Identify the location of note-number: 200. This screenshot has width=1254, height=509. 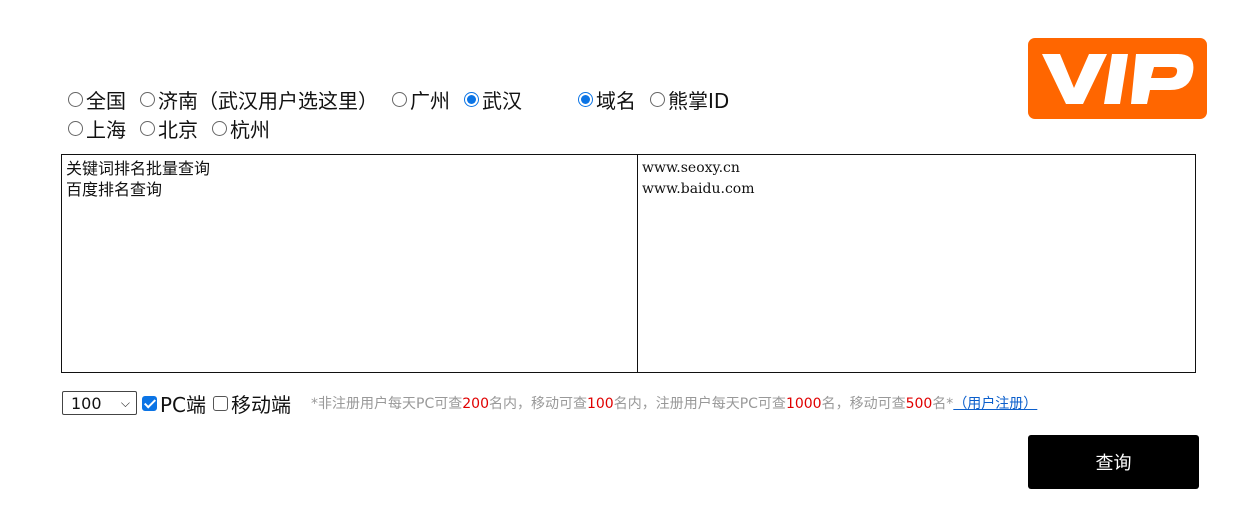
(475, 404).